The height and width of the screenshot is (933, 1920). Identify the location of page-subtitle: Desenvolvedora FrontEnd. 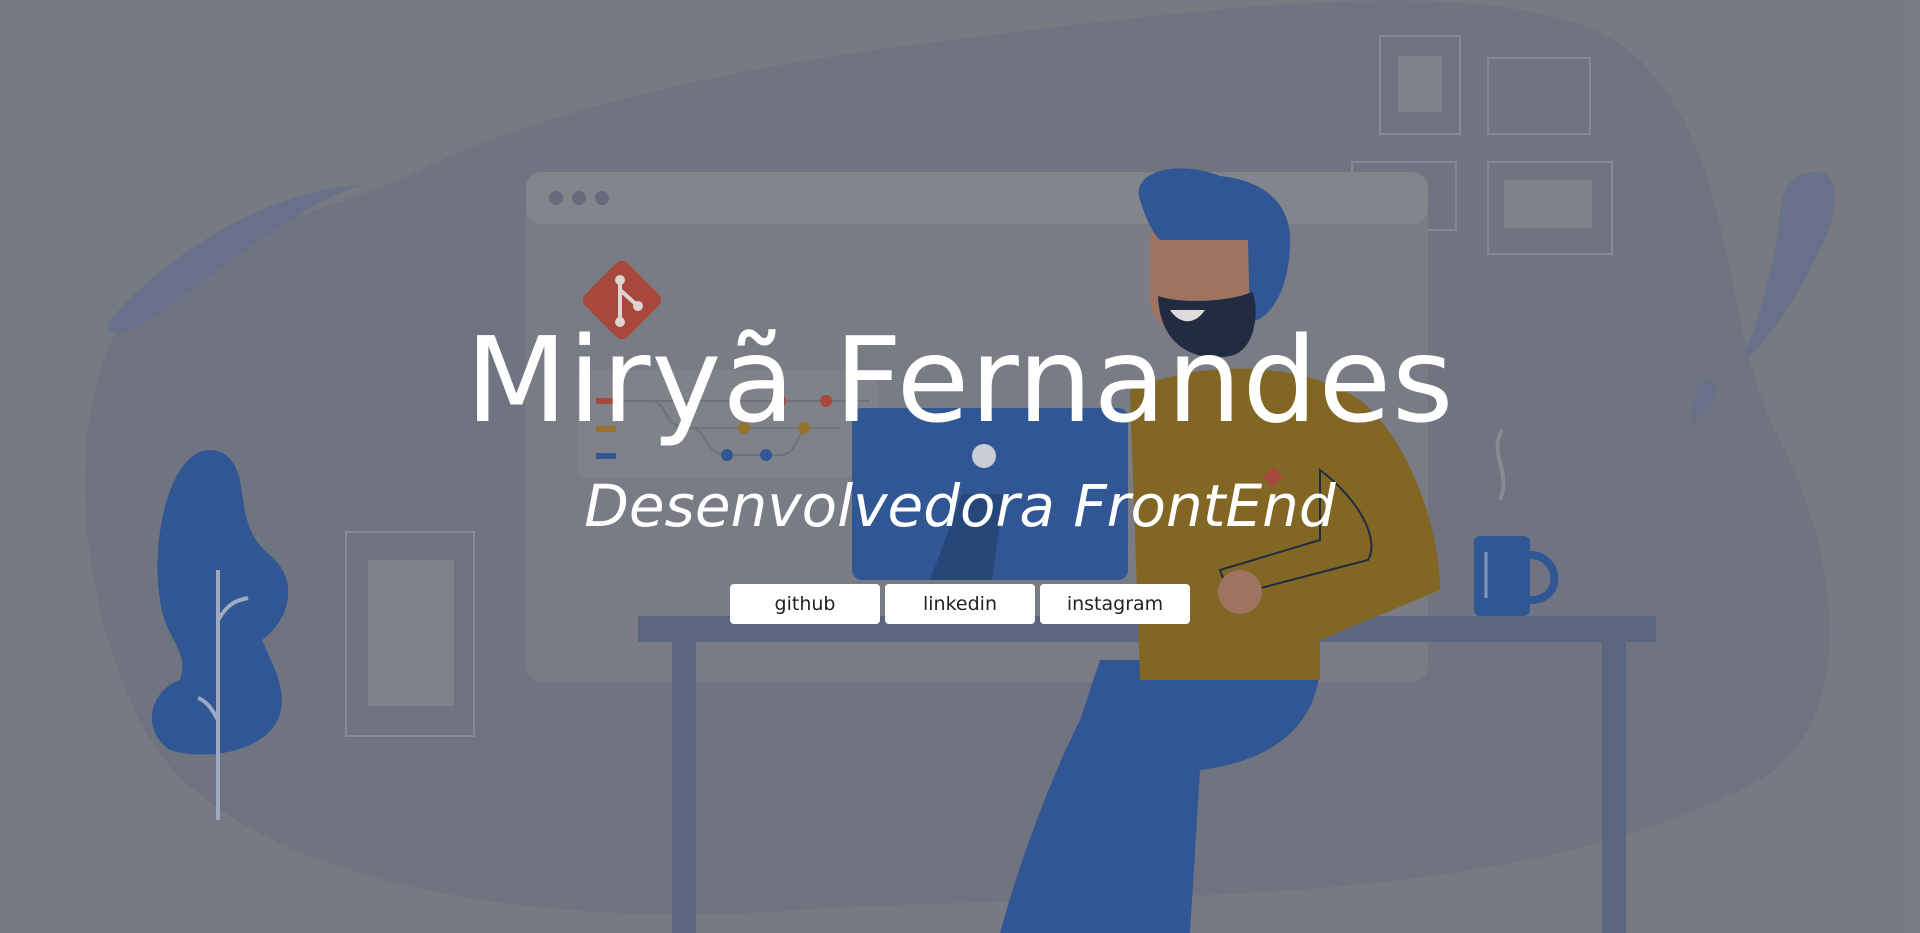
(960, 506).